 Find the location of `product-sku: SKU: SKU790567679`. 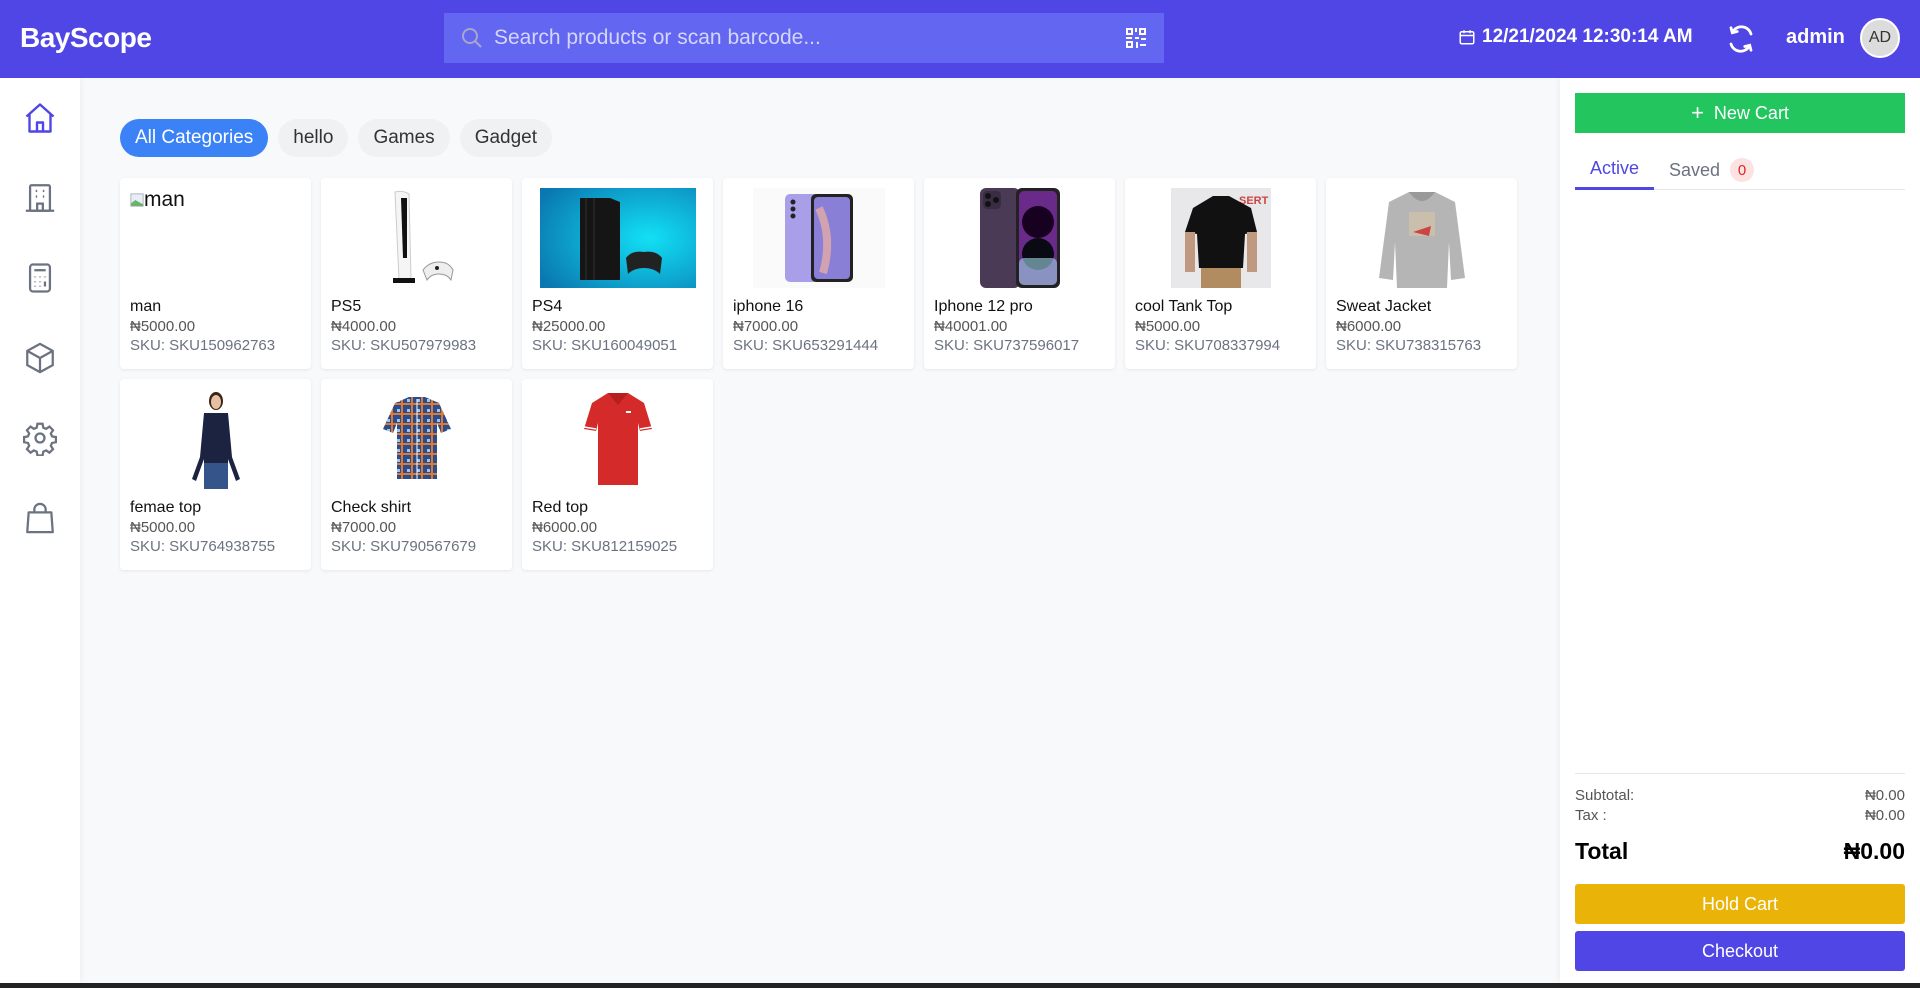

product-sku: SKU: SKU790567679 is located at coordinates (404, 546).